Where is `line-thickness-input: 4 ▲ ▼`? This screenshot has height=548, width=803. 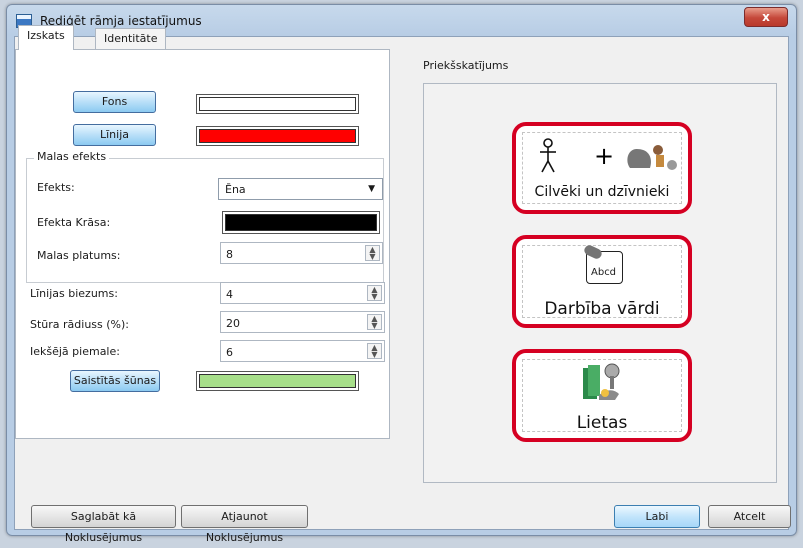 line-thickness-input: 4 ▲ ▼ is located at coordinates (302, 293).